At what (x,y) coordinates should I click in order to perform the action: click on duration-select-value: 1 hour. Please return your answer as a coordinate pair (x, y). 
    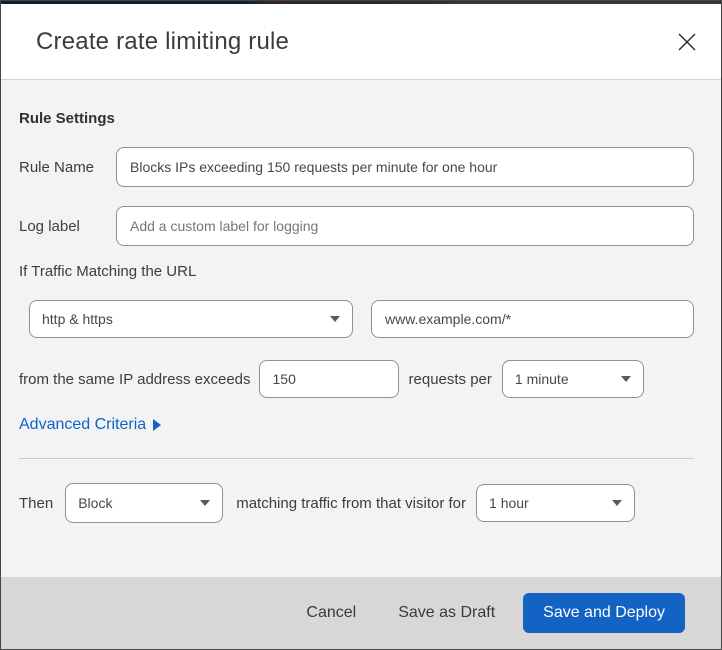
    Looking at the image, I should click on (509, 503).